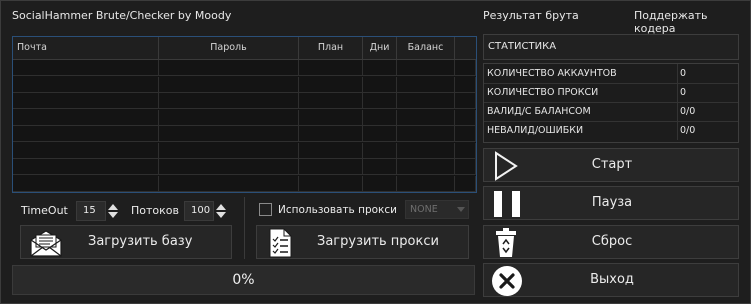  What do you see at coordinates (582, 92) in the screenshot?
I see `stat-name: КОЛИЧЕСТВО ПРОКСИ` at bounding box center [582, 92].